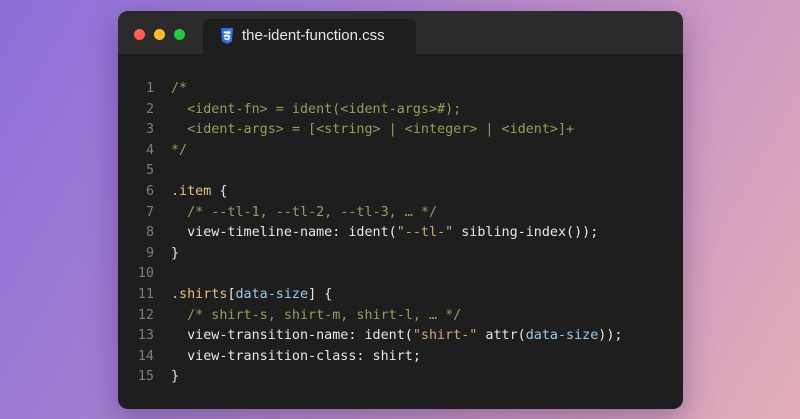 This screenshot has height=419, width=800. What do you see at coordinates (400, 377) in the screenshot?
I see `code-line: 15}` at bounding box center [400, 377].